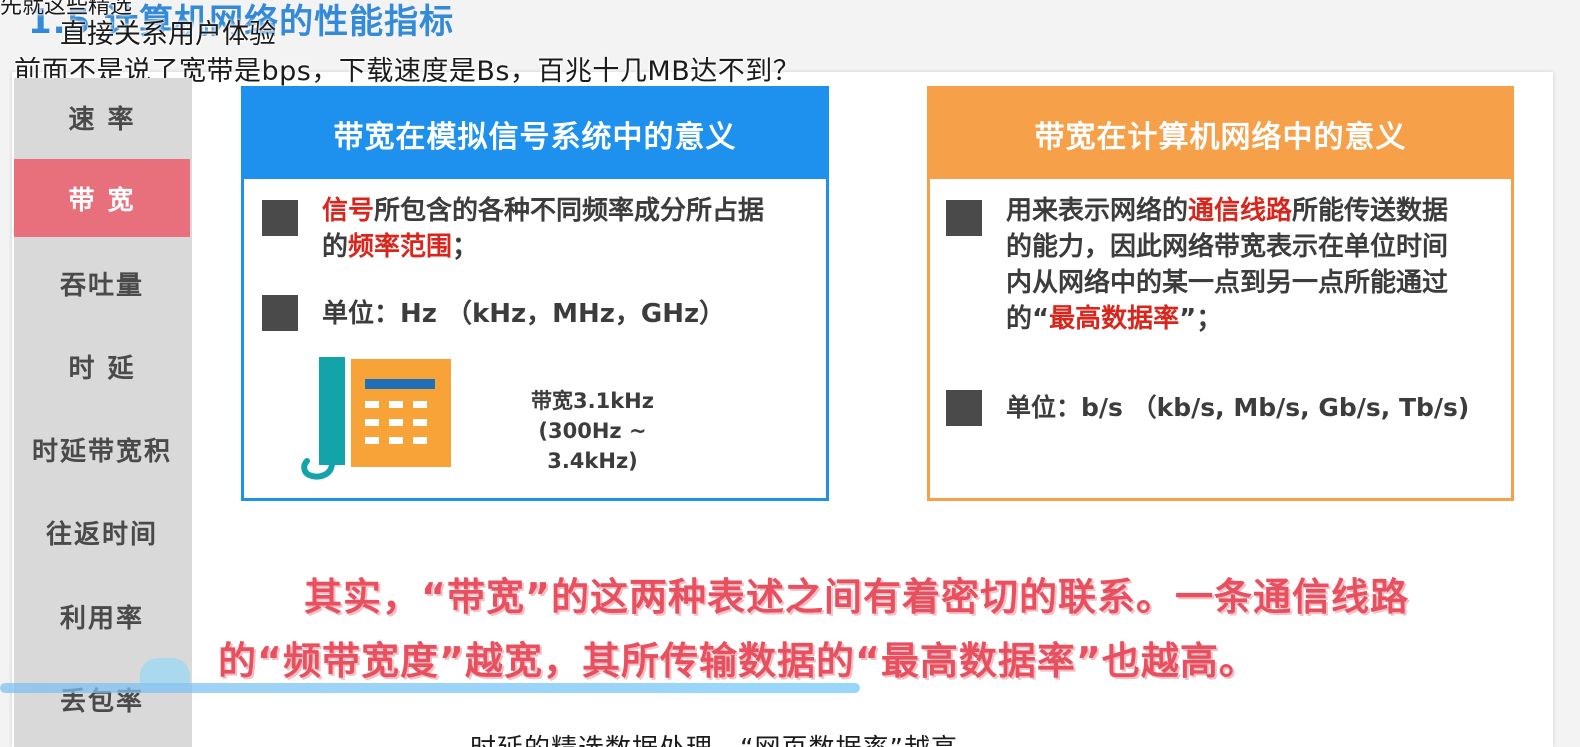 The width and height of the screenshot is (1580, 747). I want to click on conclusion-line-2: 的“频带宽度”越宽，其所传输数据的“最高数据率”也越高。, so click(738, 661).